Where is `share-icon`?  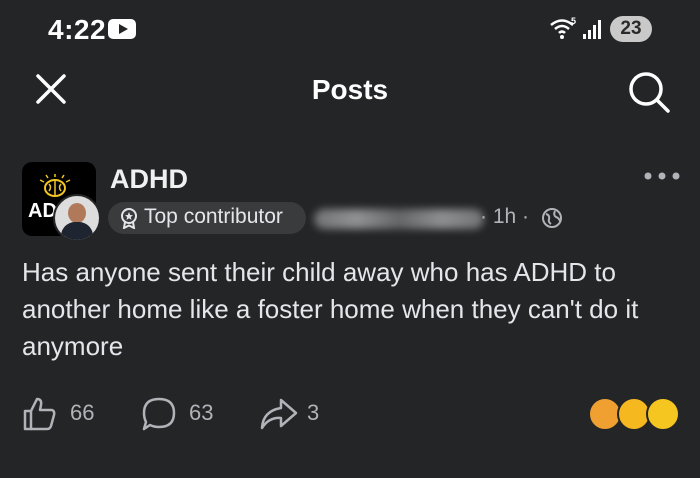
share-icon is located at coordinates (279, 414).